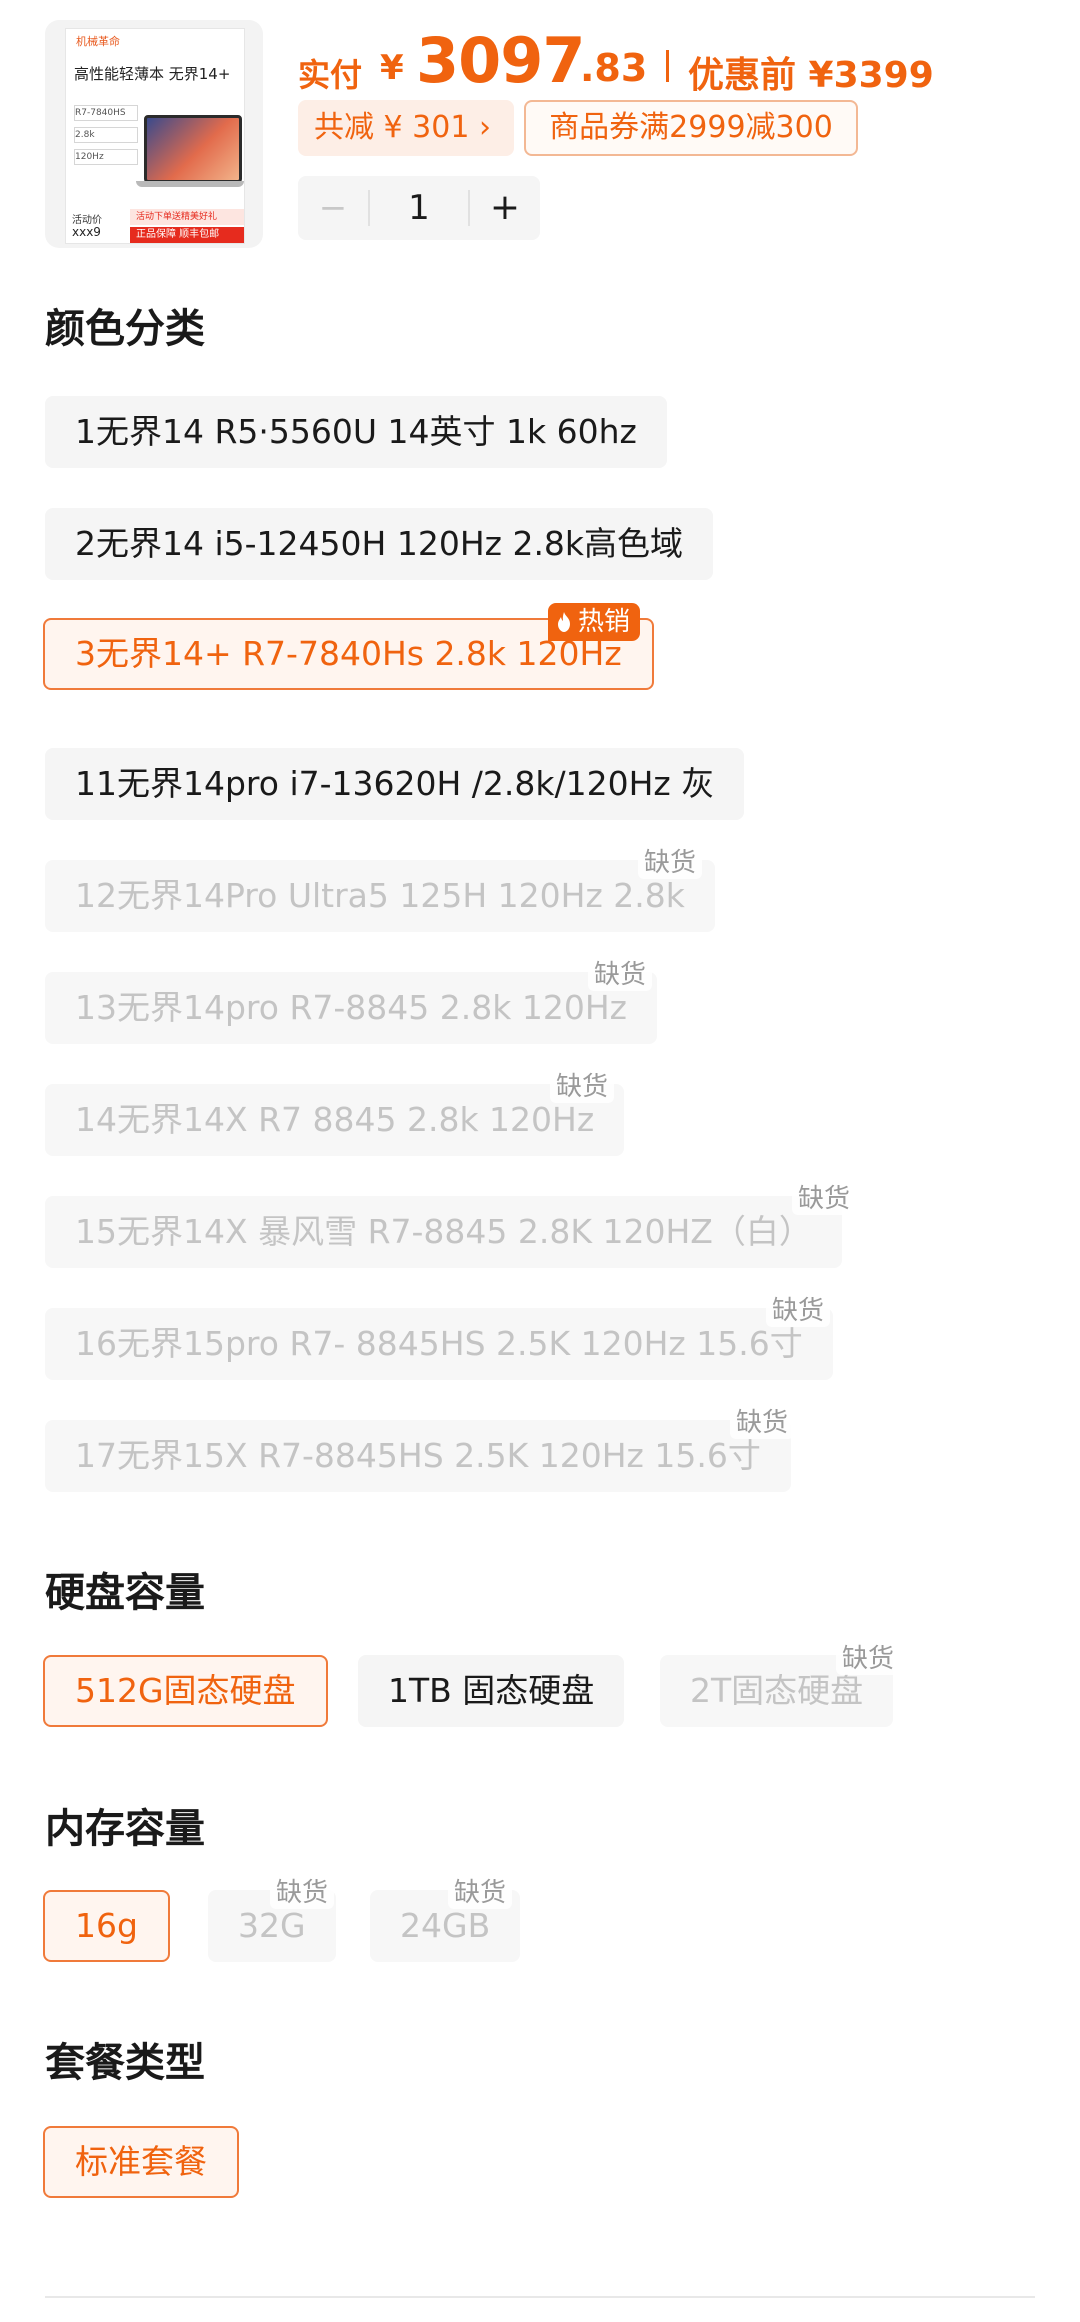  Describe the element at coordinates (190, 184) in the screenshot. I see `laptop-base-image` at that location.